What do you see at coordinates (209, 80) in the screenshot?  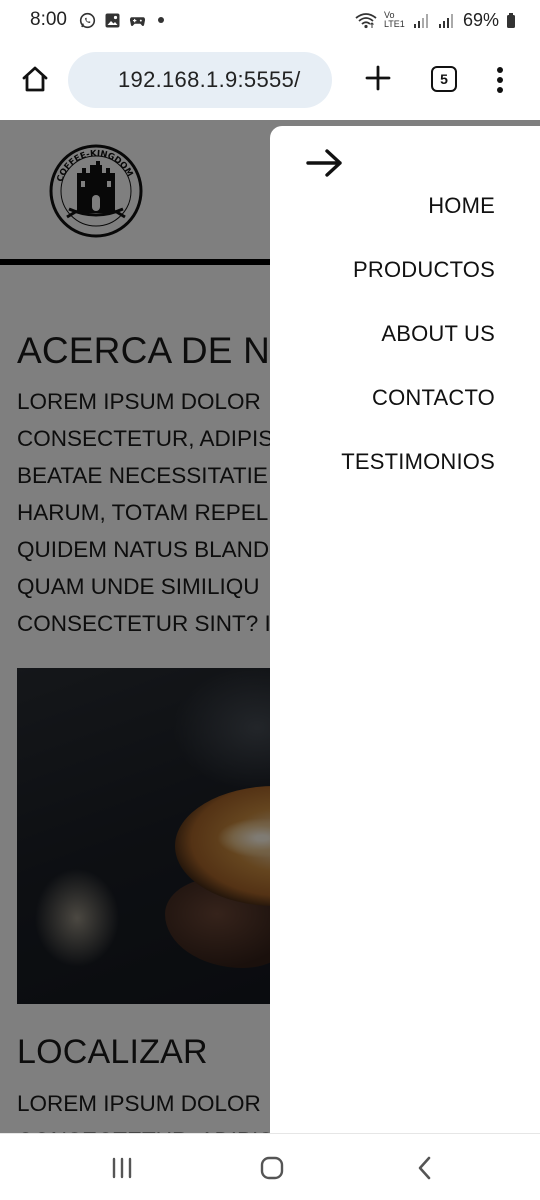 I see `url-text: 192.168.1.9:5555/` at bounding box center [209, 80].